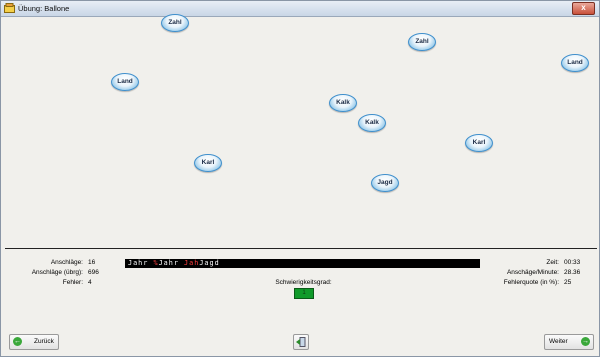 The image size is (600, 357). Describe the element at coordinates (93, 272) in the screenshot. I see `stat-value-anschlaege-uebrig: 696` at that location.